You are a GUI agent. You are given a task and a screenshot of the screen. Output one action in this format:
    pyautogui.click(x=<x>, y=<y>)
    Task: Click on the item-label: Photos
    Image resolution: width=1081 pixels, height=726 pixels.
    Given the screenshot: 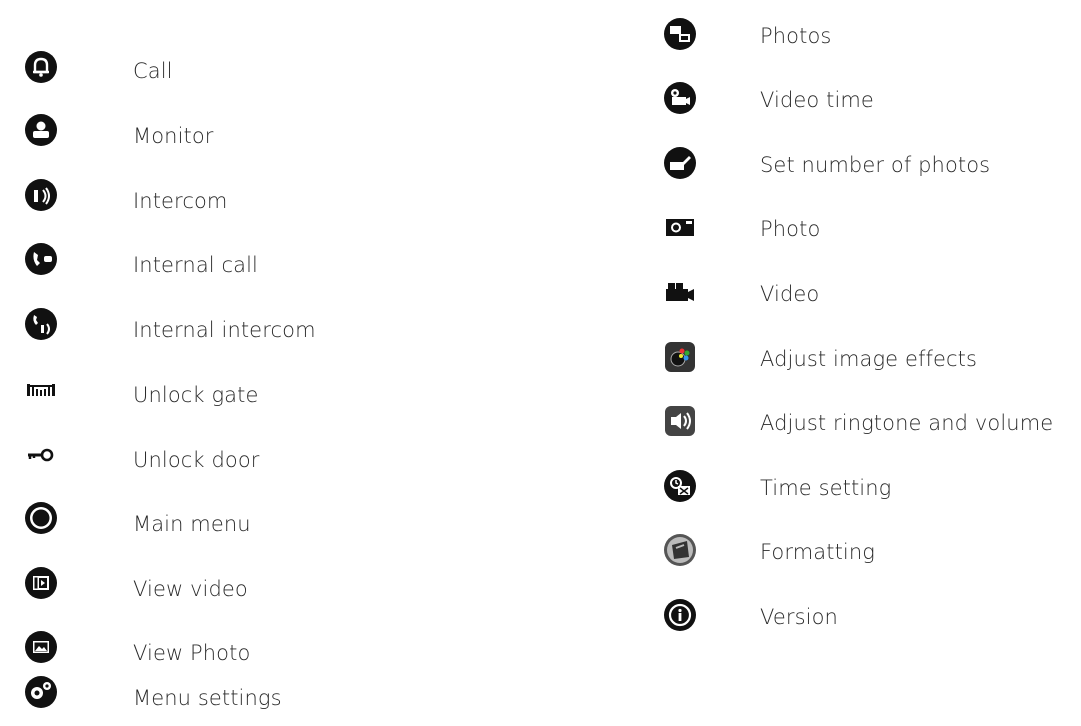 What is the action you would take?
    pyautogui.click(x=796, y=36)
    